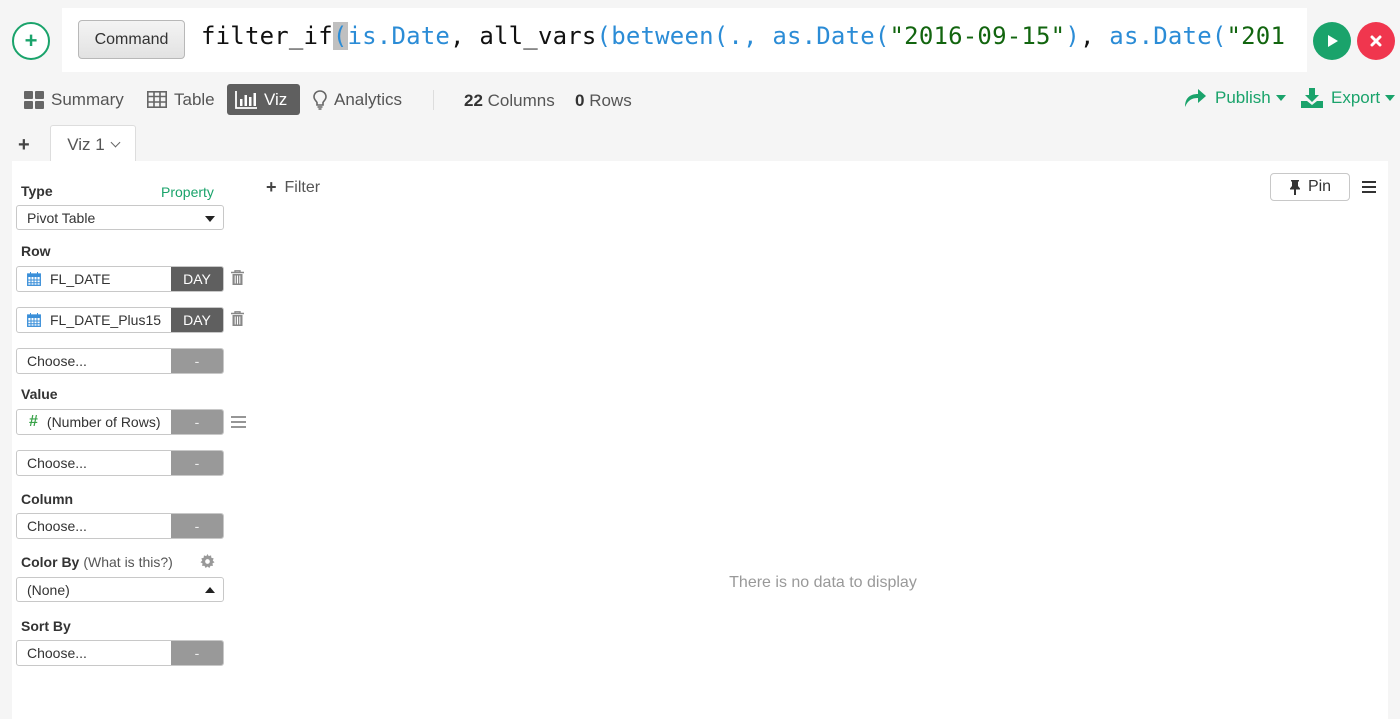 This screenshot has width=1400, height=719. Describe the element at coordinates (340, 36) in the screenshot. I see `code-token-cursor: (` at that location.